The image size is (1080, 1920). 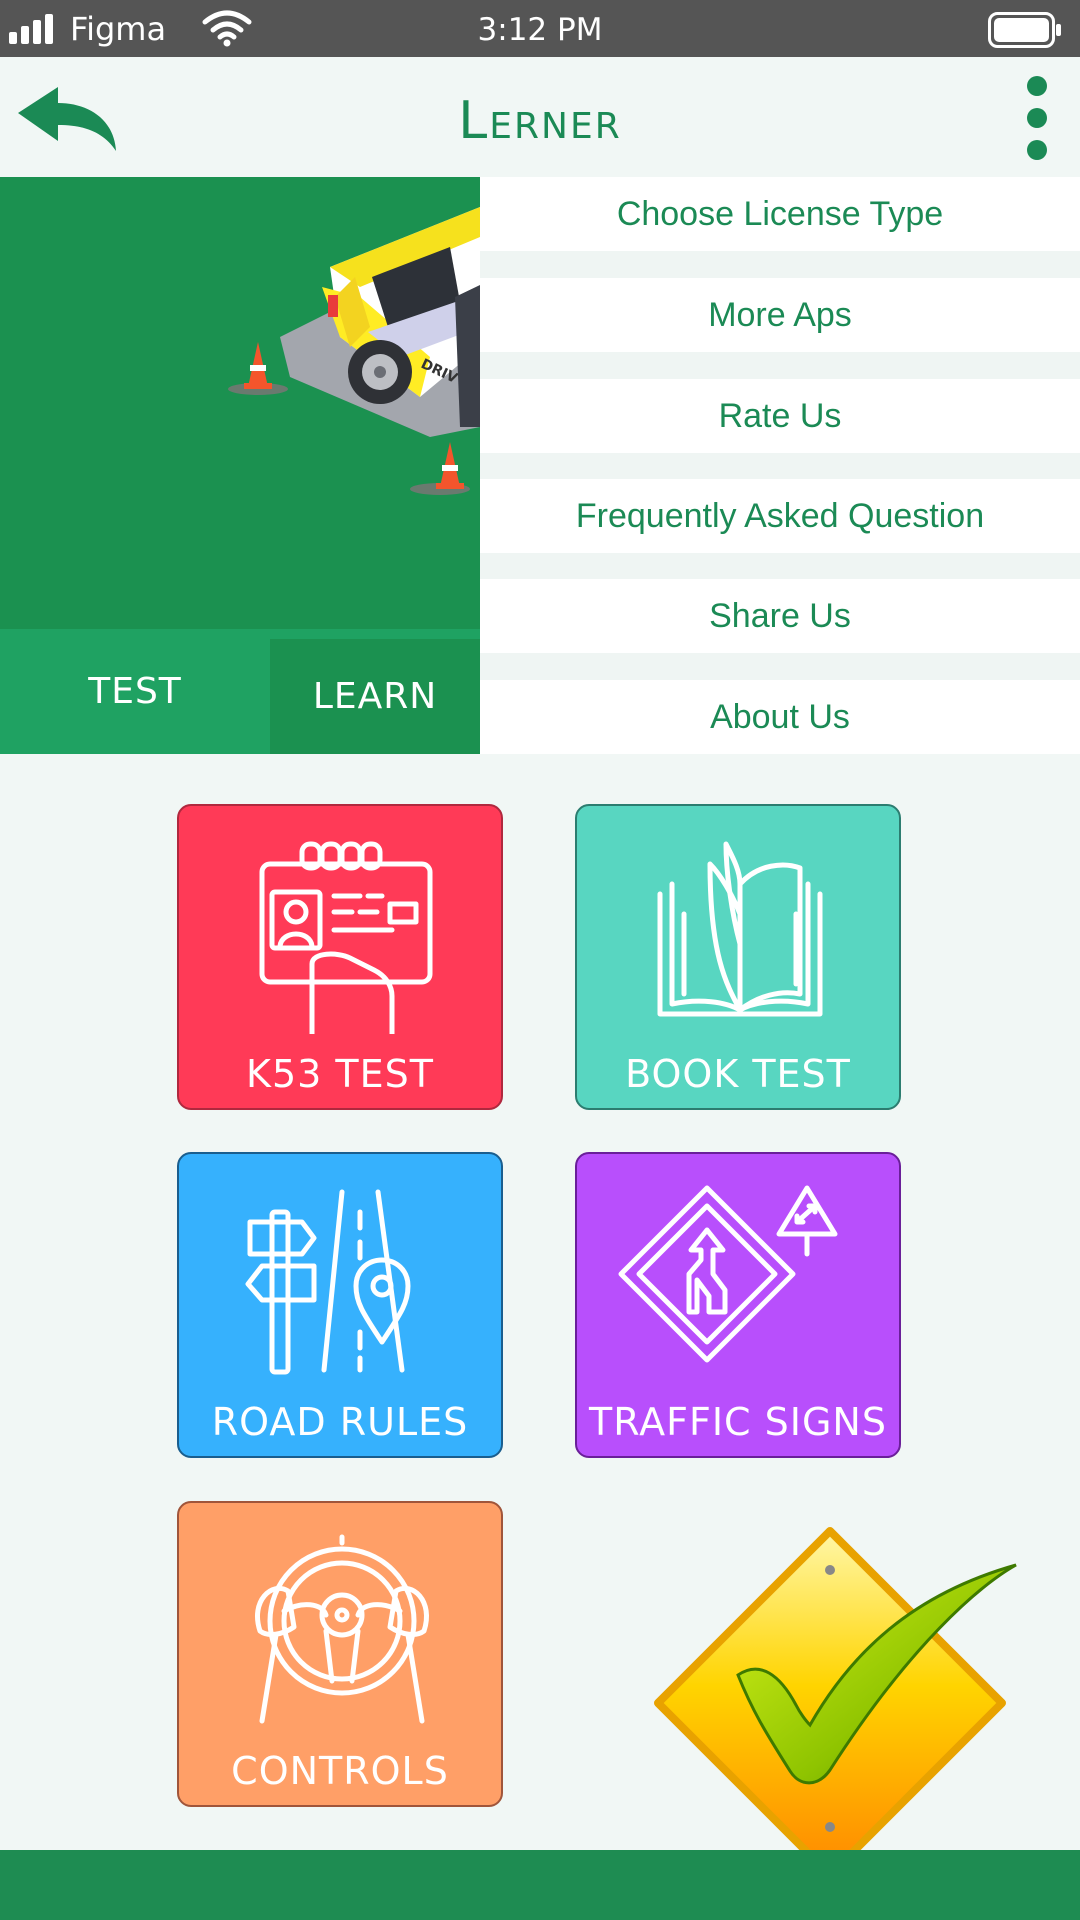 I want to click on menu-item-more-apps: More Aps, so click(x=780, y=315).